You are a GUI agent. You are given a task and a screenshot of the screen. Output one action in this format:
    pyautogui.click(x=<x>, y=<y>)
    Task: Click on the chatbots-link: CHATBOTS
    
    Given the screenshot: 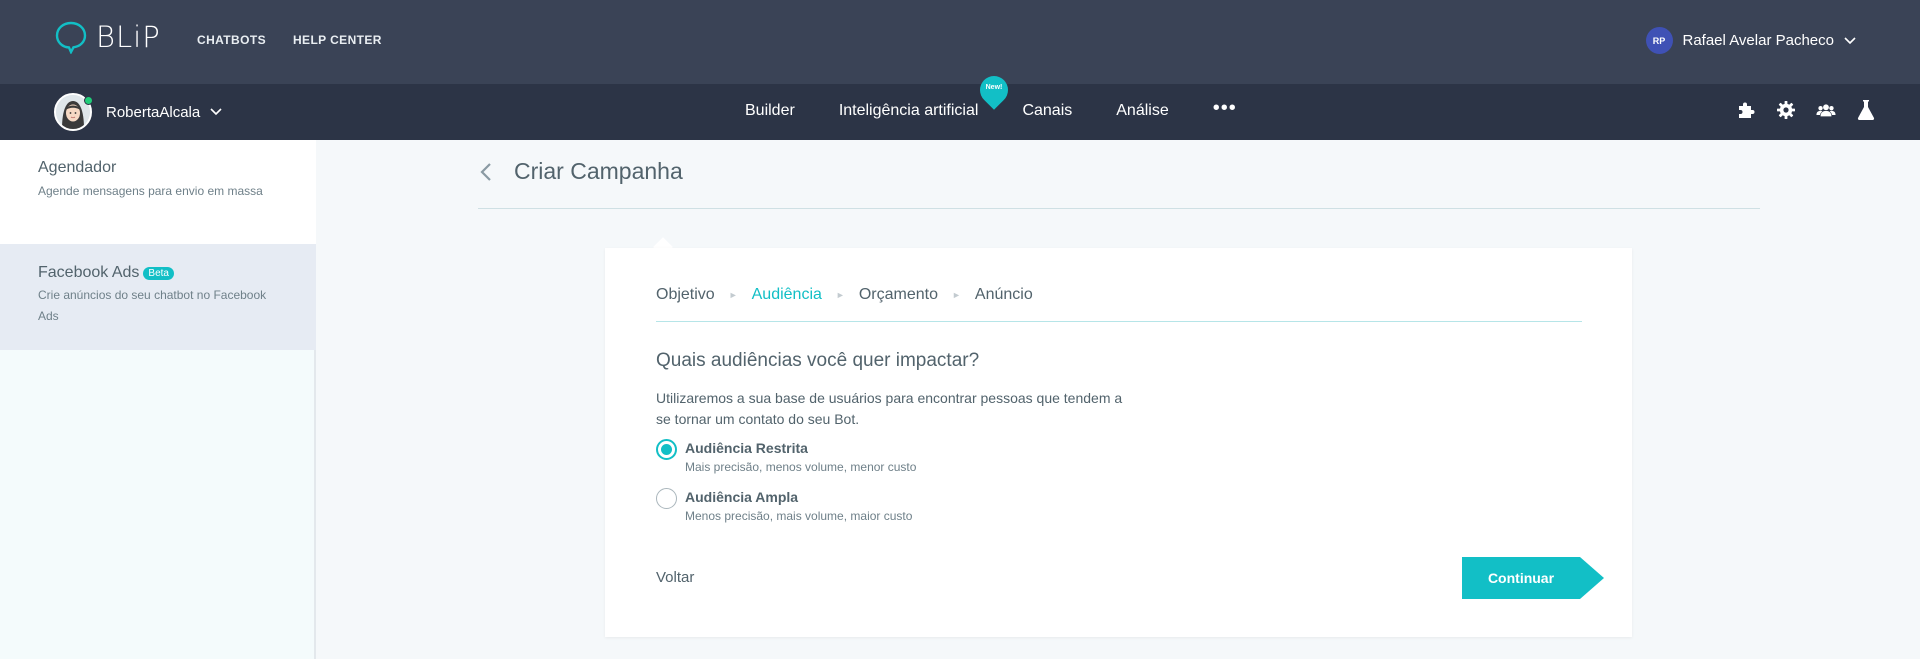 What is the action you would take?
    pyautogui.click(x=231, y=40)
    